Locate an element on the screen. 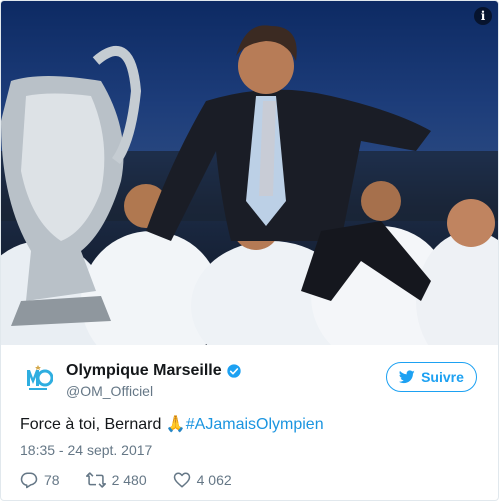 The image size is (499, 501). retweet-count: 2 480 is located at coordinates (129, 480).